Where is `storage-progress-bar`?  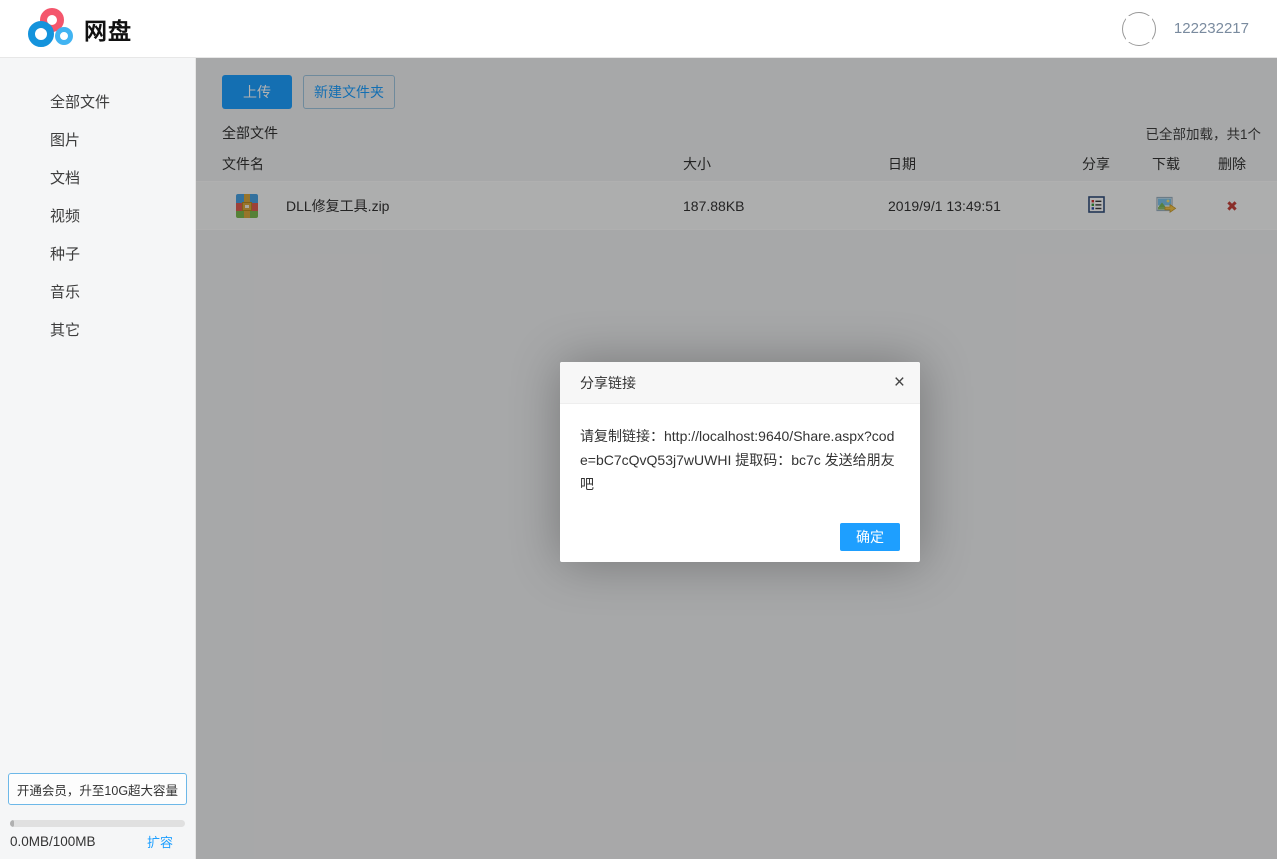
storage-progress-bar is located at coordinates (97, 823).